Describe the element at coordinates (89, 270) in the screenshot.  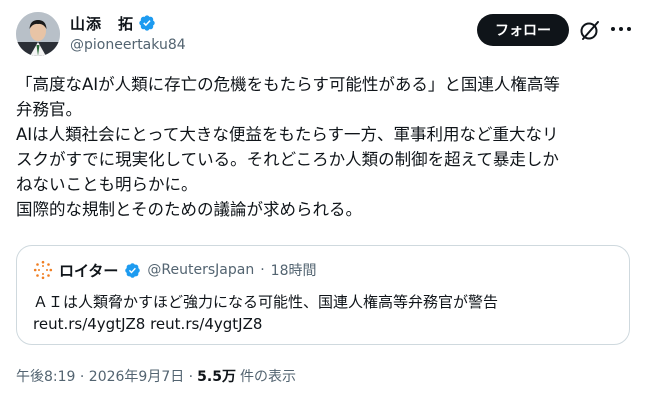
I see `quoted-author-name: ロイター` at that location.